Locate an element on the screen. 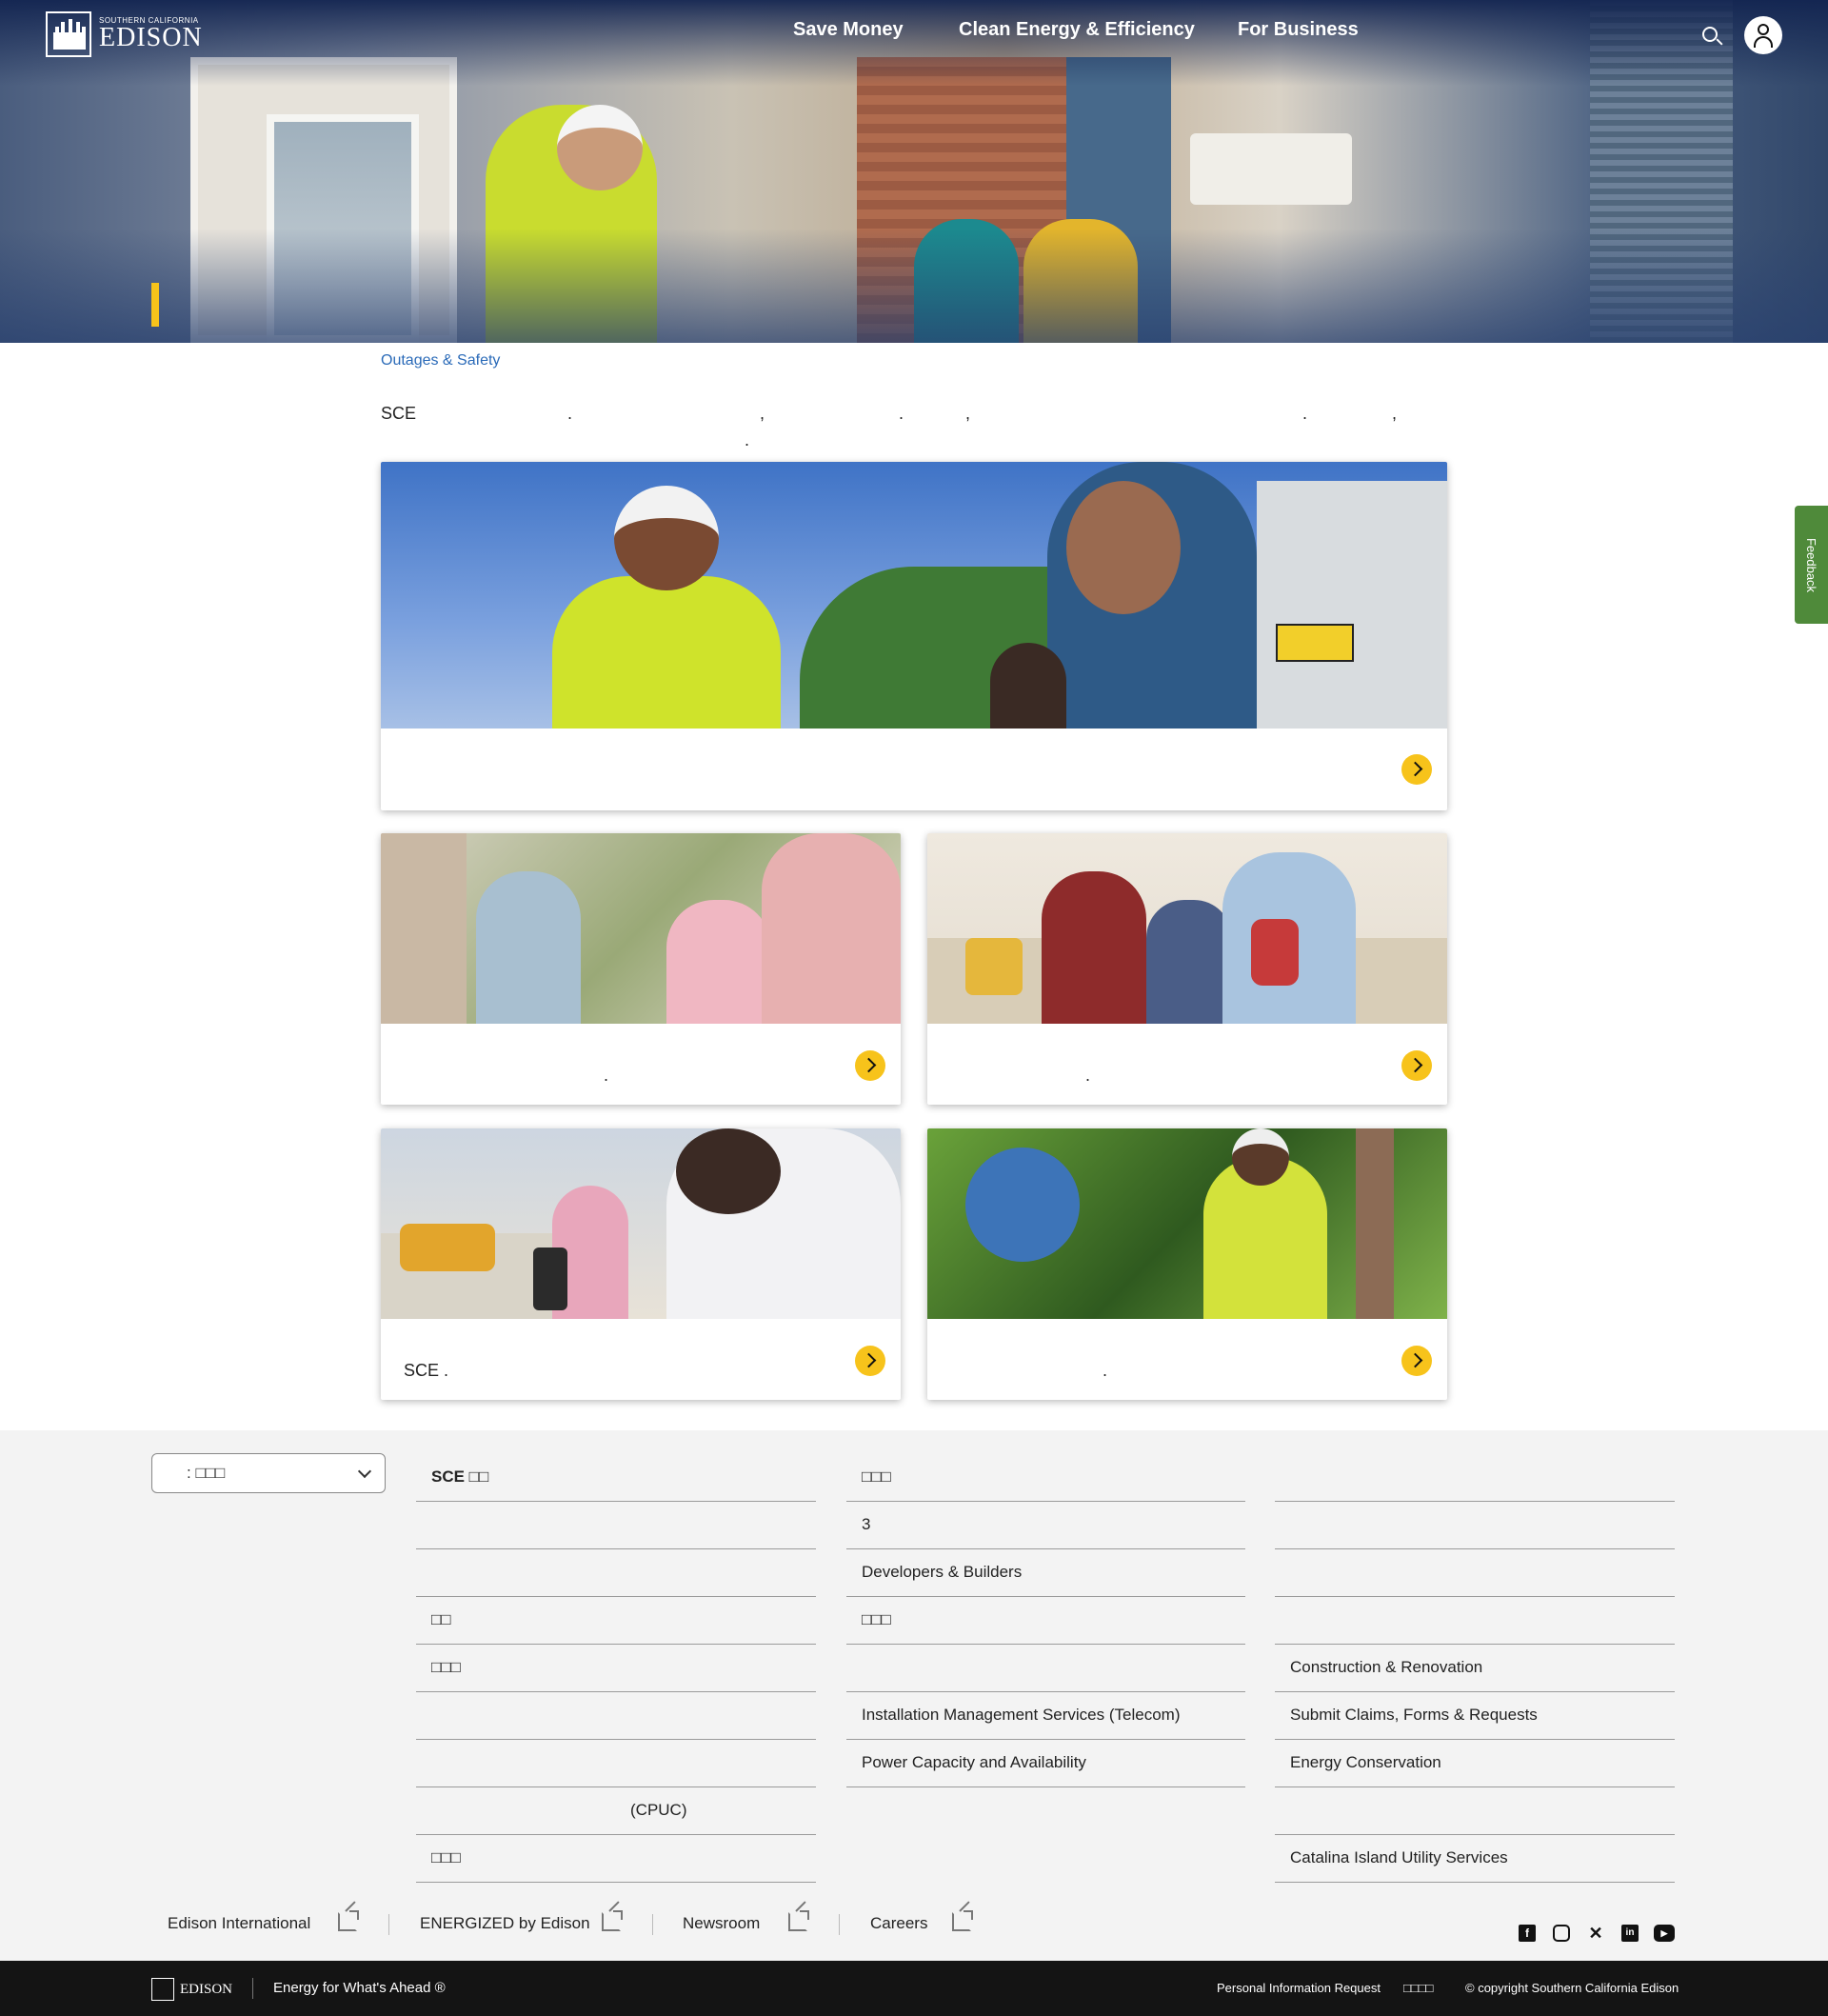  feedback-tab: Feedback is located at coordinates (1811, 565).